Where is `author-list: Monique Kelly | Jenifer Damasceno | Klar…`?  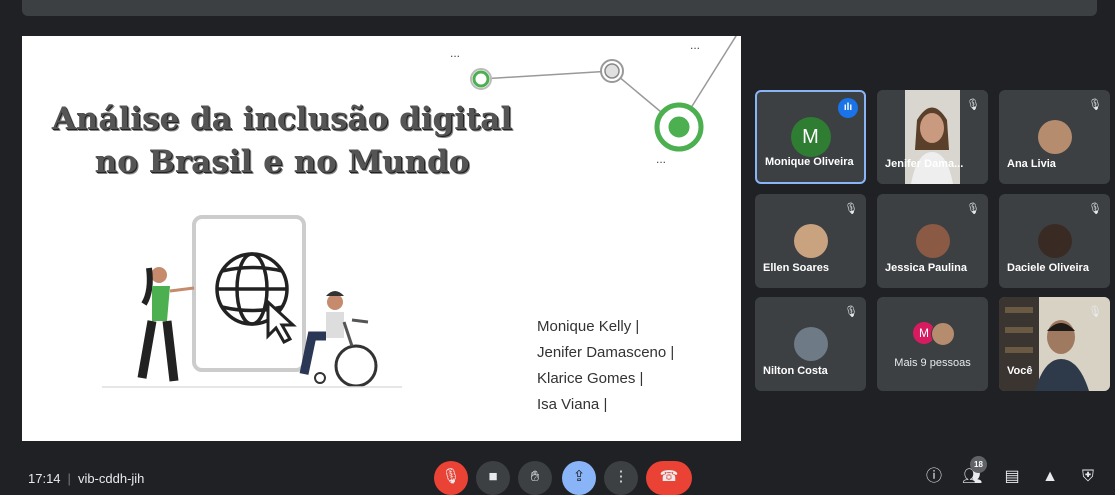
author-list: Monique Kelly | Jenifer Damasceno | Klar… is located at coordinates (605, 366).